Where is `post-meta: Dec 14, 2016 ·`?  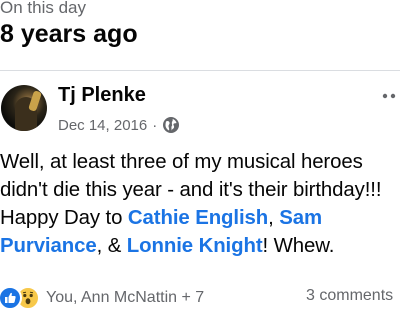
post-meta: Dec 14, 2016 · is located at coordinates (119, 125).